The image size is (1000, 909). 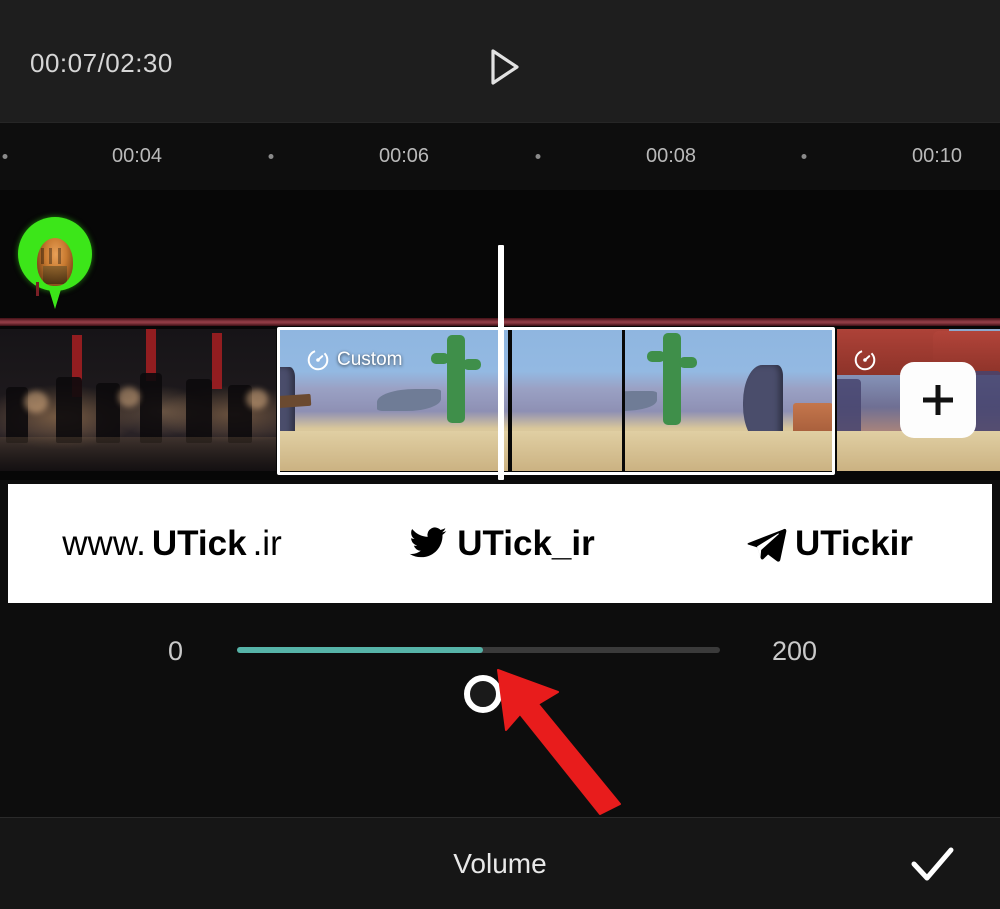 What do you see at coordinates (267, 543) in the screenshot?
I see `watermark-suffix: .ir` at bounding box center [267, 543].